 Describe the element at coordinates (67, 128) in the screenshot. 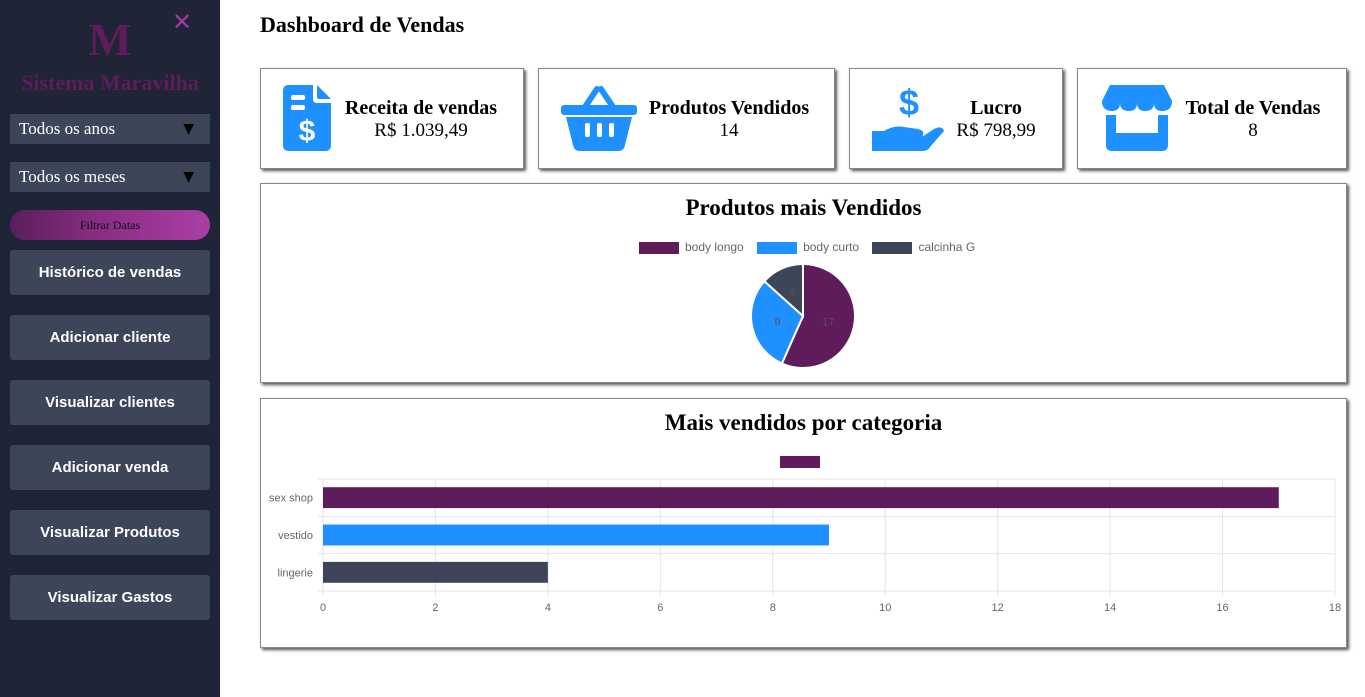

I see `year-select-value: Todos os anos` at that location.